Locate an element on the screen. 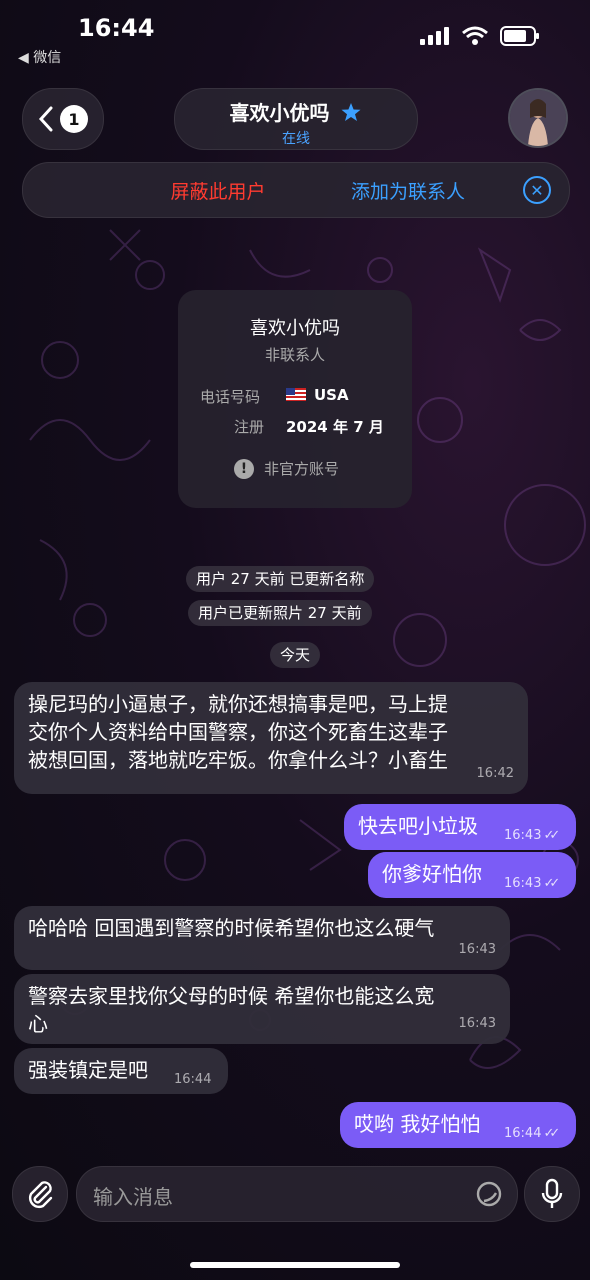  unofficial-notice: ! 非官方账号 is located at coordinates (286, 468).